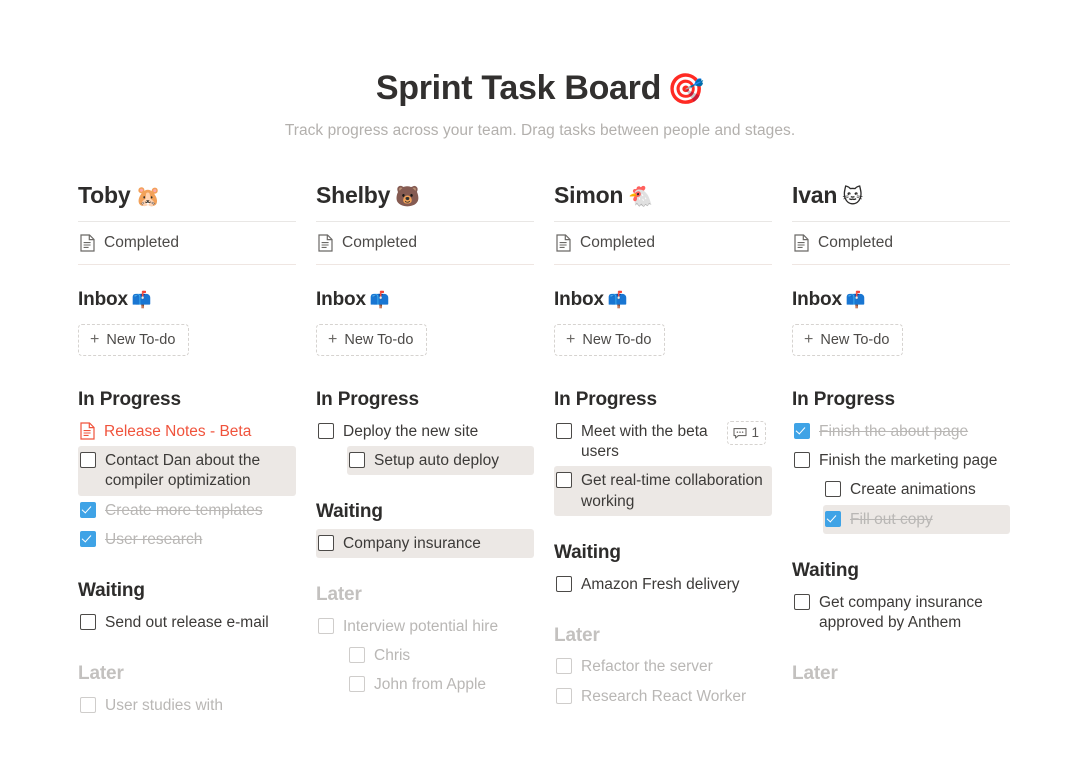 Image resolution: width=1080 pixels, height=770 pixels. What do you see at coordinates (154, 539) in the screenshot?
I see `task-label: User research` at bounding box center [154, 539].